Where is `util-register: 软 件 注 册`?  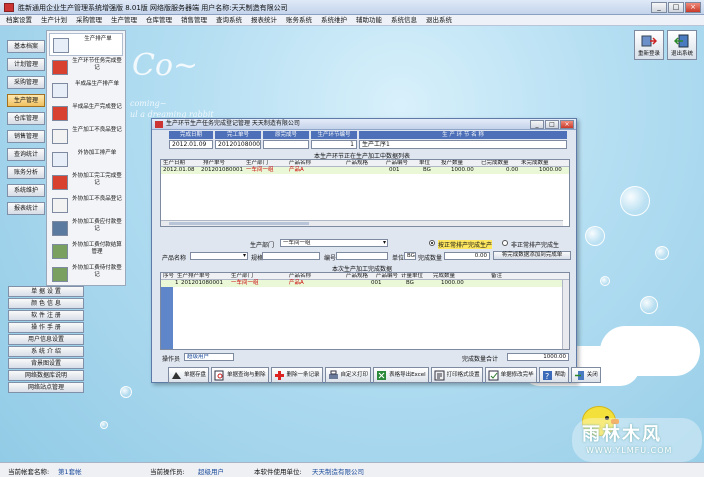
util-register: 软 件 注 册 is located at coordinates (46, 315).